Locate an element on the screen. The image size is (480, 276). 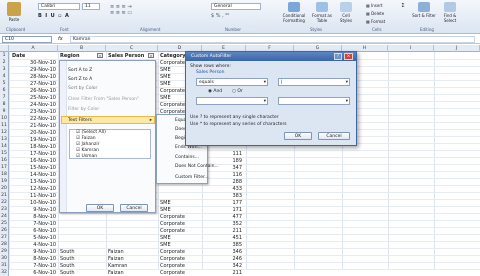
checkbox-faizan: ☑ Faizan is located at coordinates (86, 138).